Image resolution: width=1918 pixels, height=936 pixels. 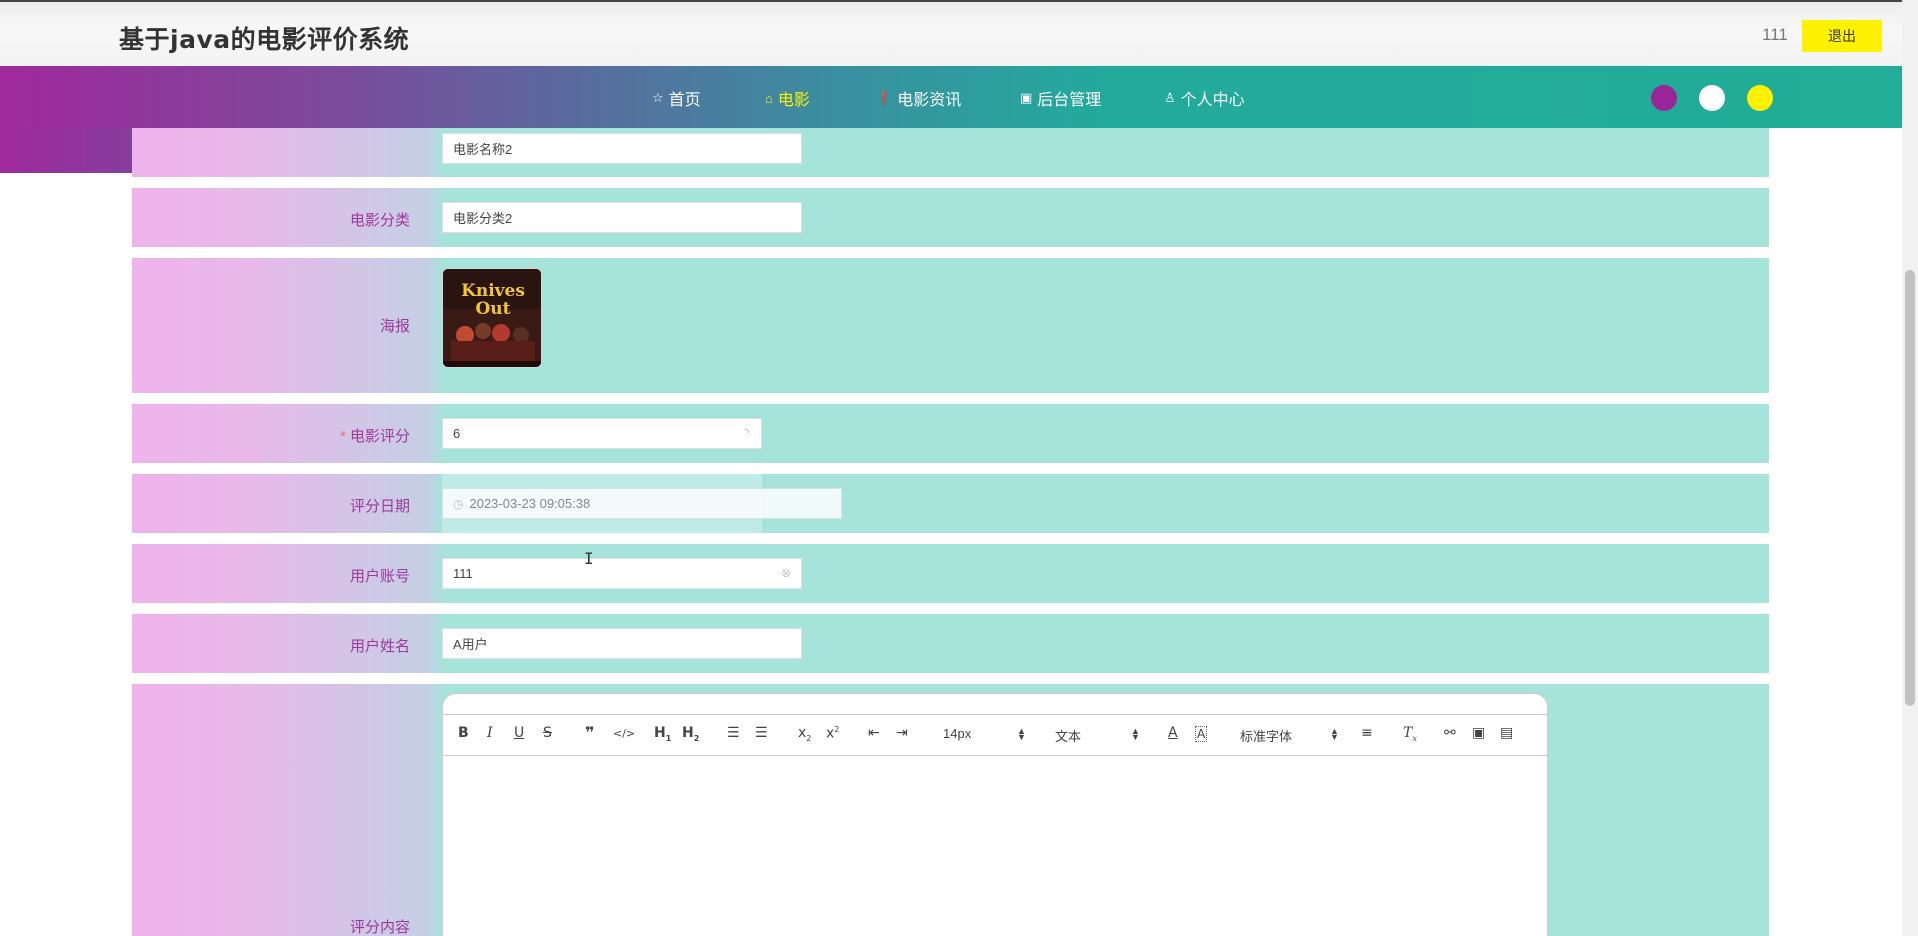 What do you see at coordinates (1069, 100) in the screenshot?
I see `nav-item-label: 后台管理` at bounding box center [1069, 100].